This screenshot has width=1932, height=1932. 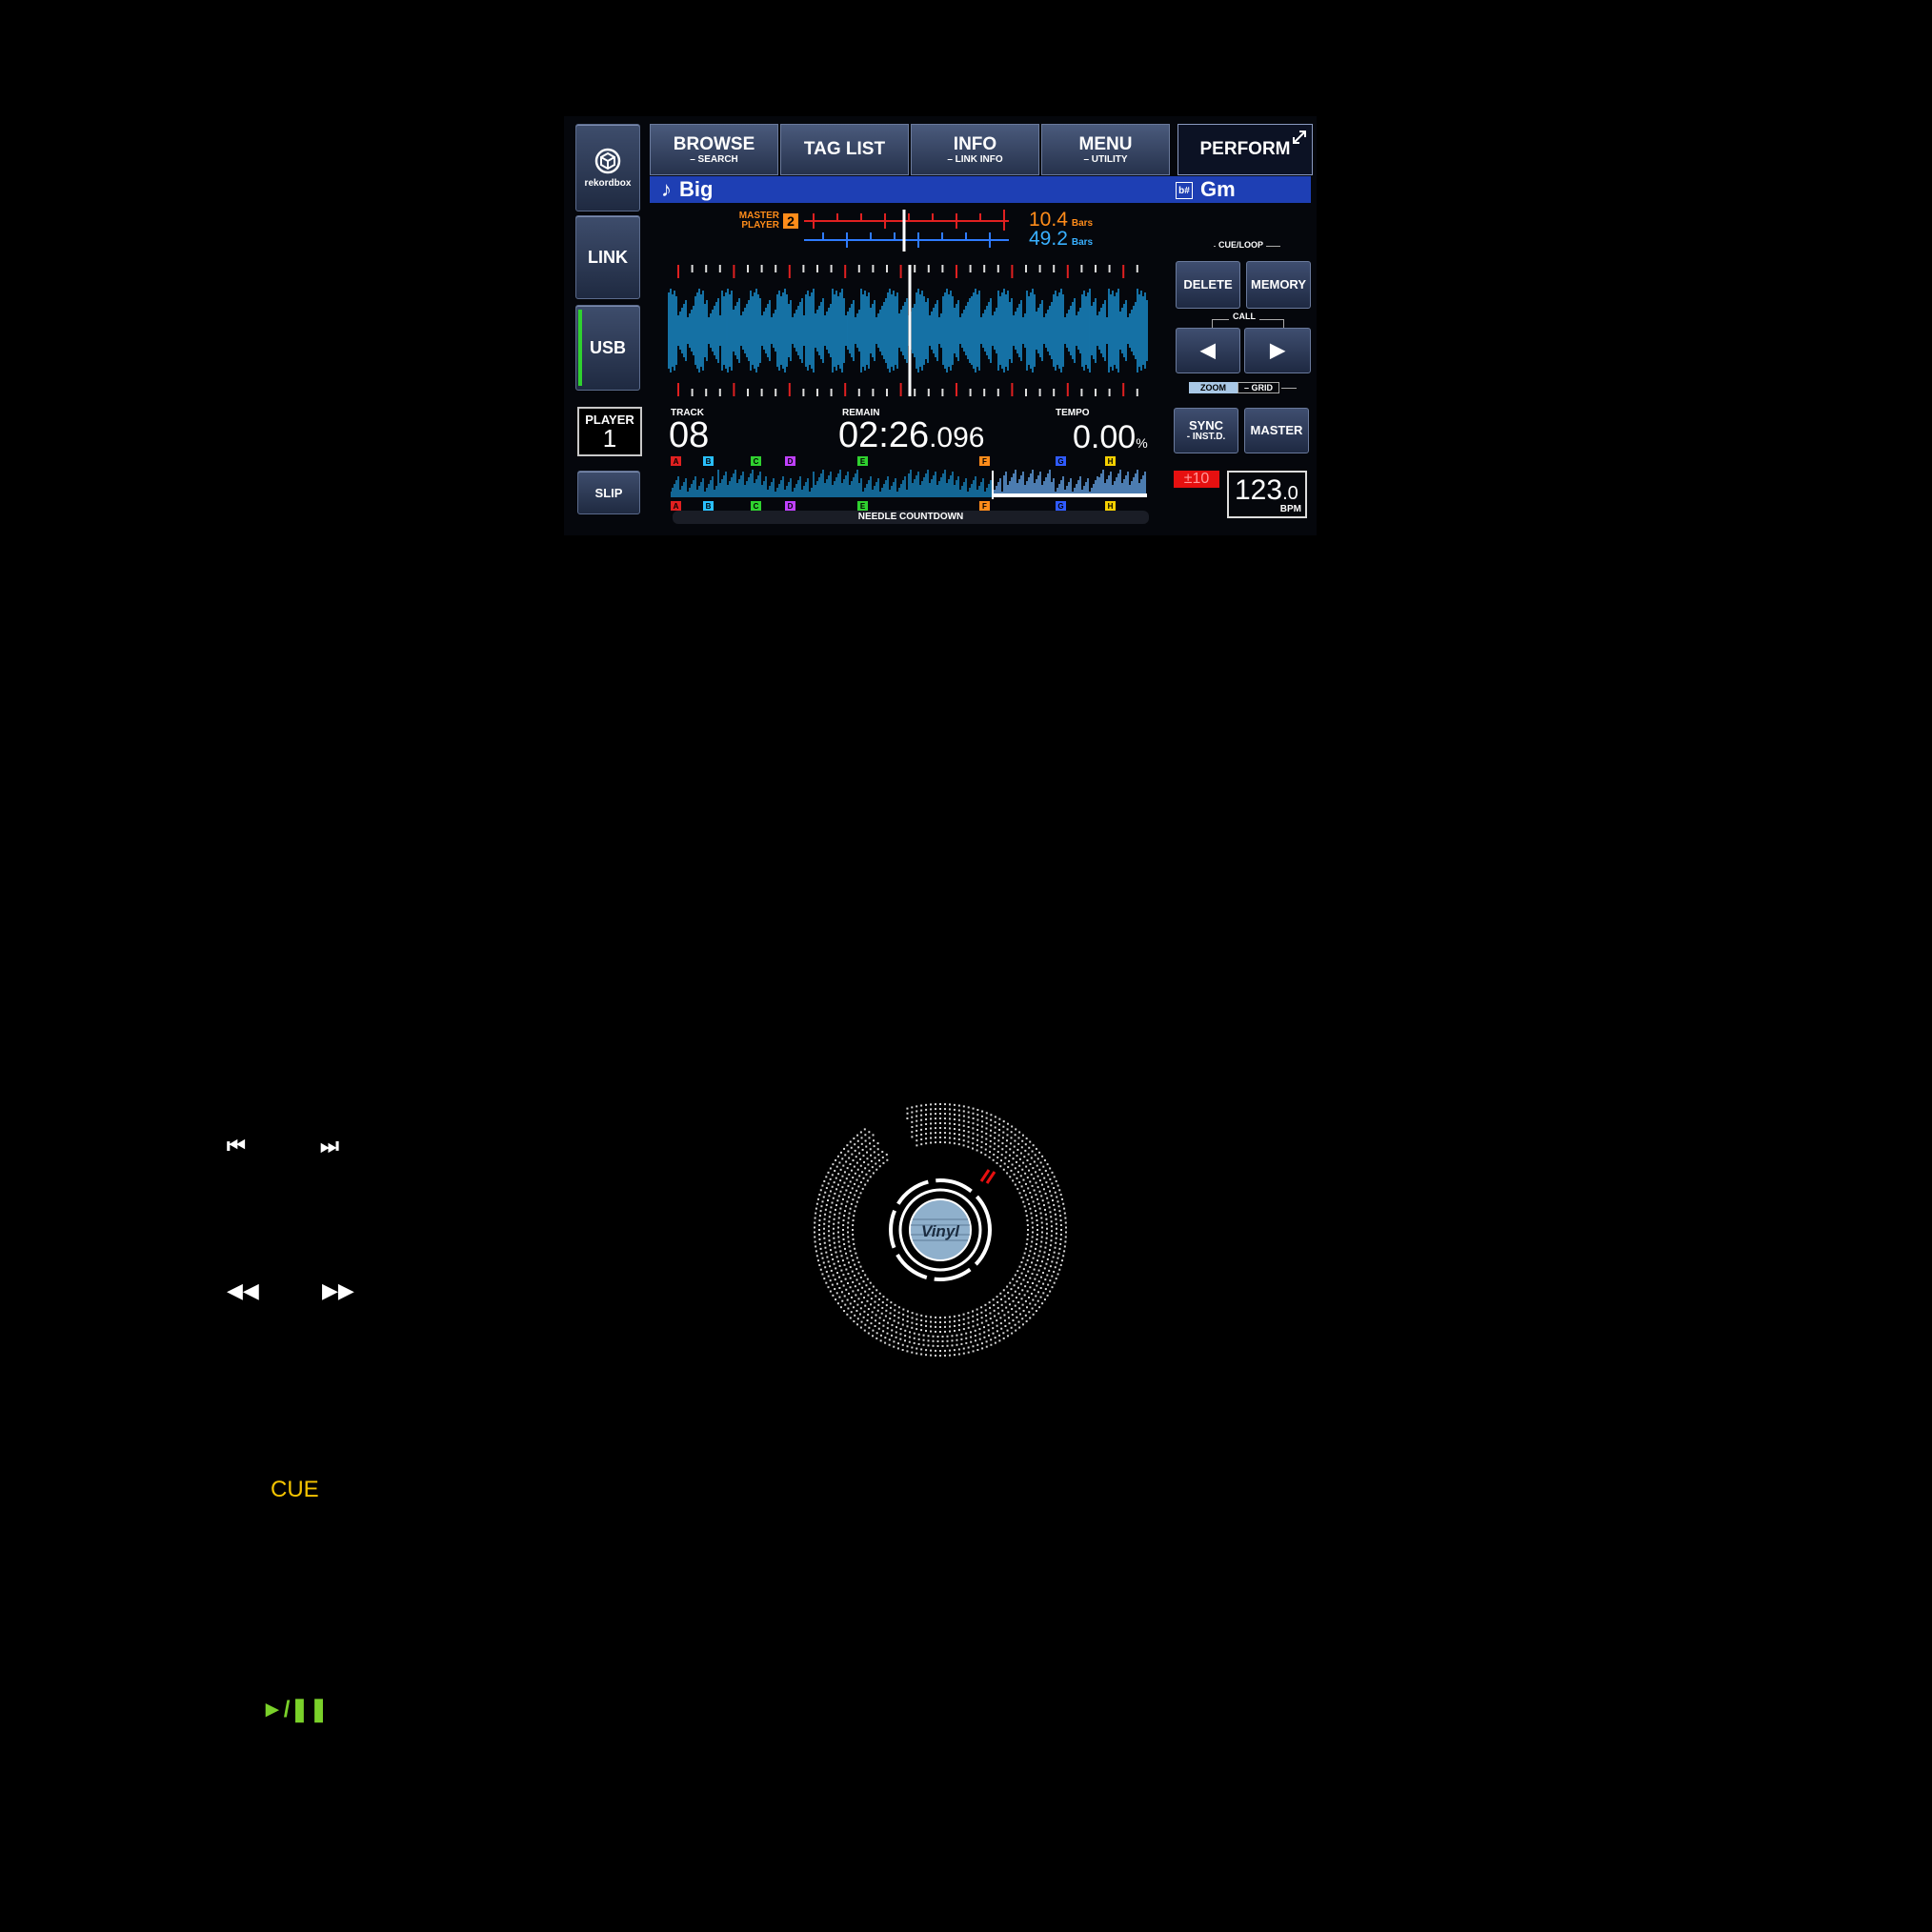 What do you see at coordinates (1061, 239) in the screenshot?
I see `bars-blue: 49.2 Bars` at bounding box center [1061, 239].